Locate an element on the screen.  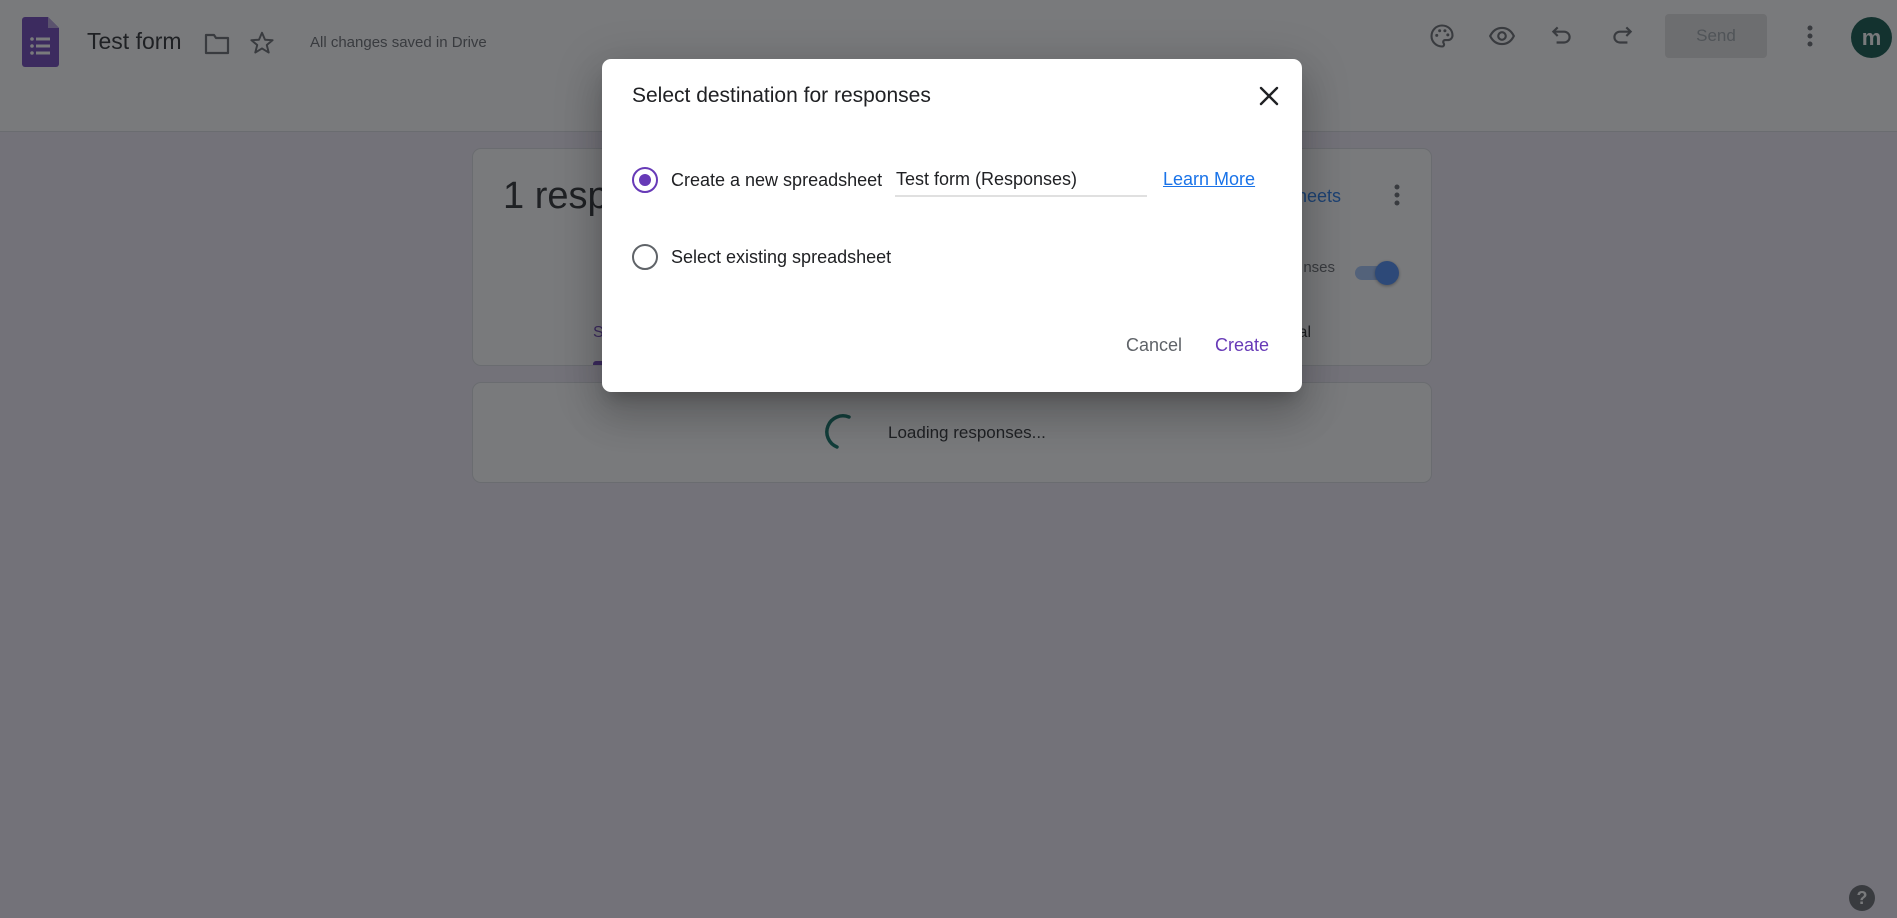
spreadsheet-name-input is located at coordinates (1021, 180).